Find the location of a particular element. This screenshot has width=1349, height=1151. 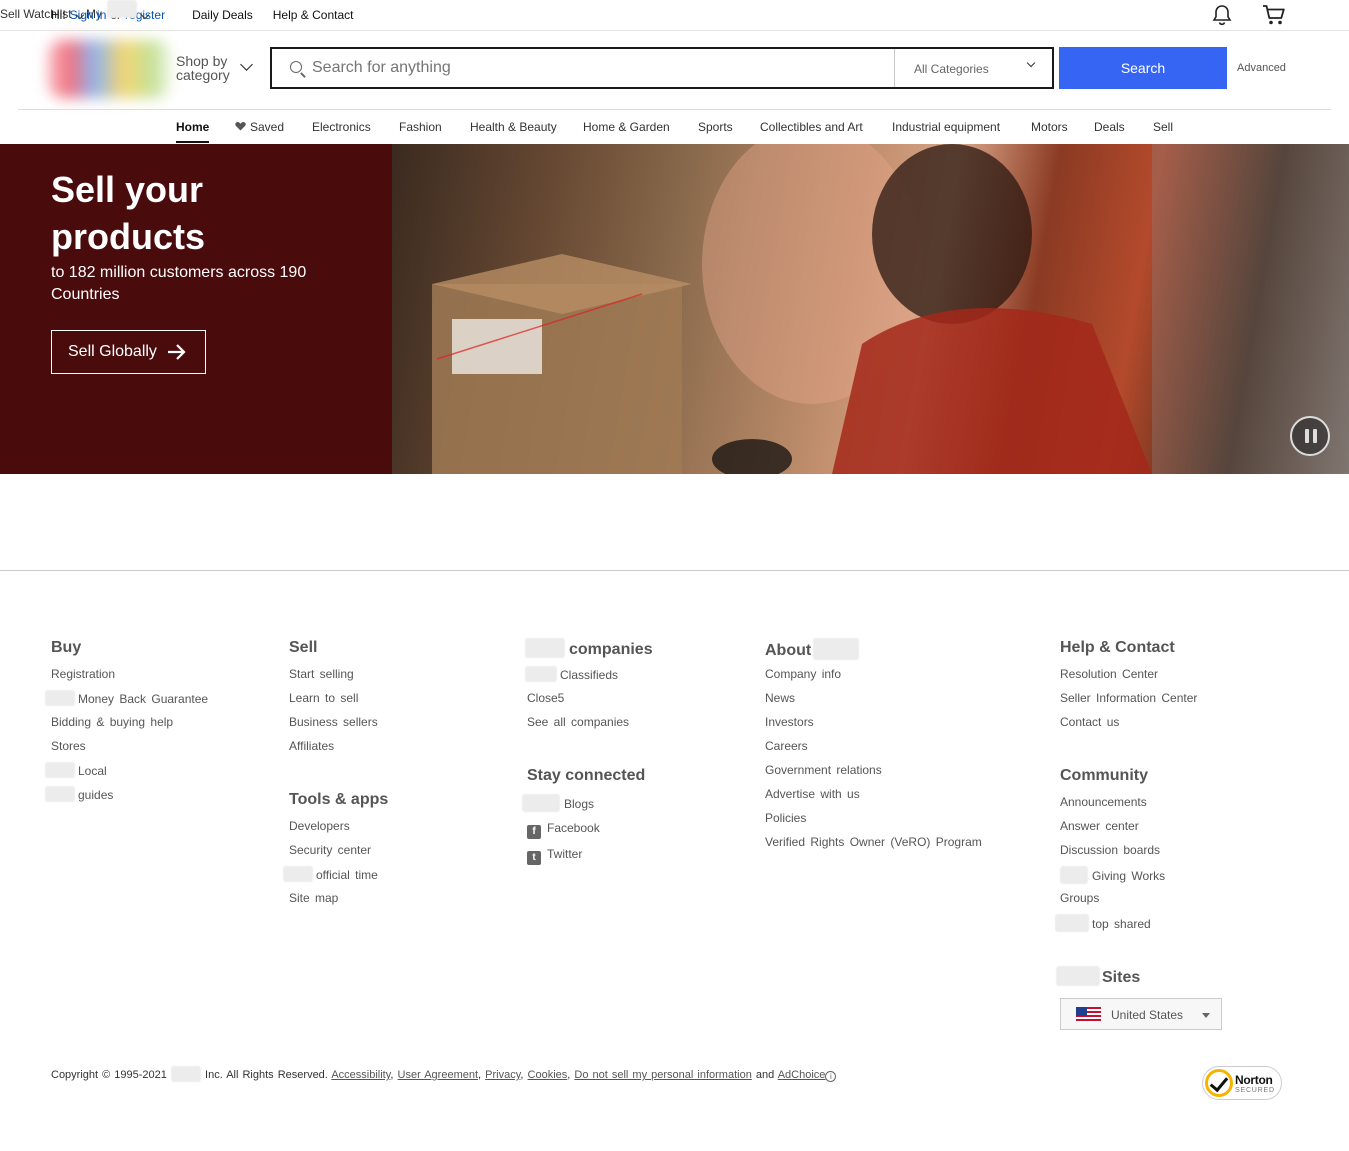

accessibility-link: Accessibility is located at coordinates (360, 1075).